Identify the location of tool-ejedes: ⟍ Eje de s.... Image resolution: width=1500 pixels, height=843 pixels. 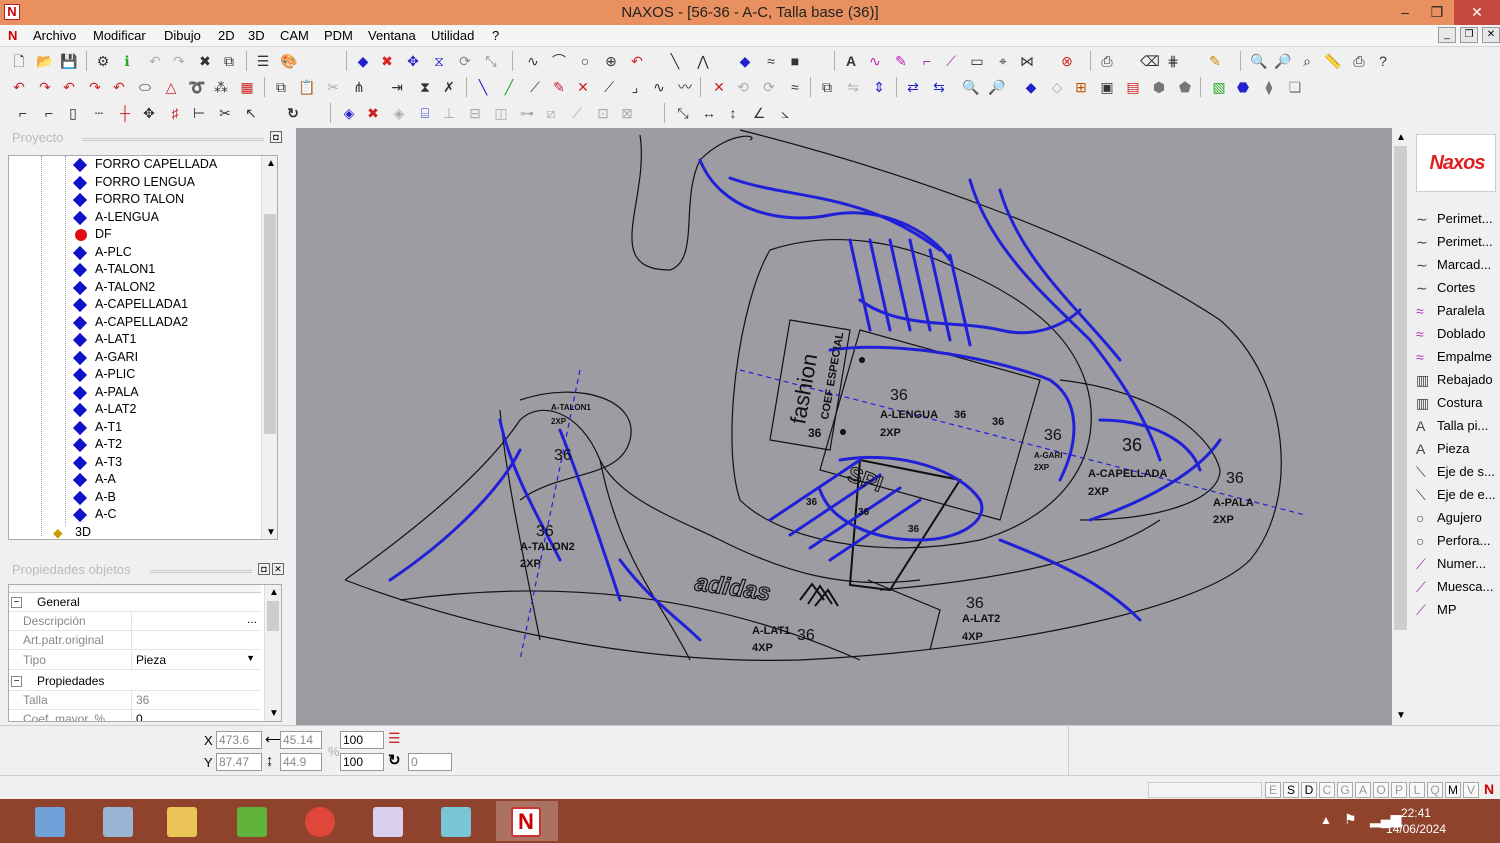
(1458, 473).